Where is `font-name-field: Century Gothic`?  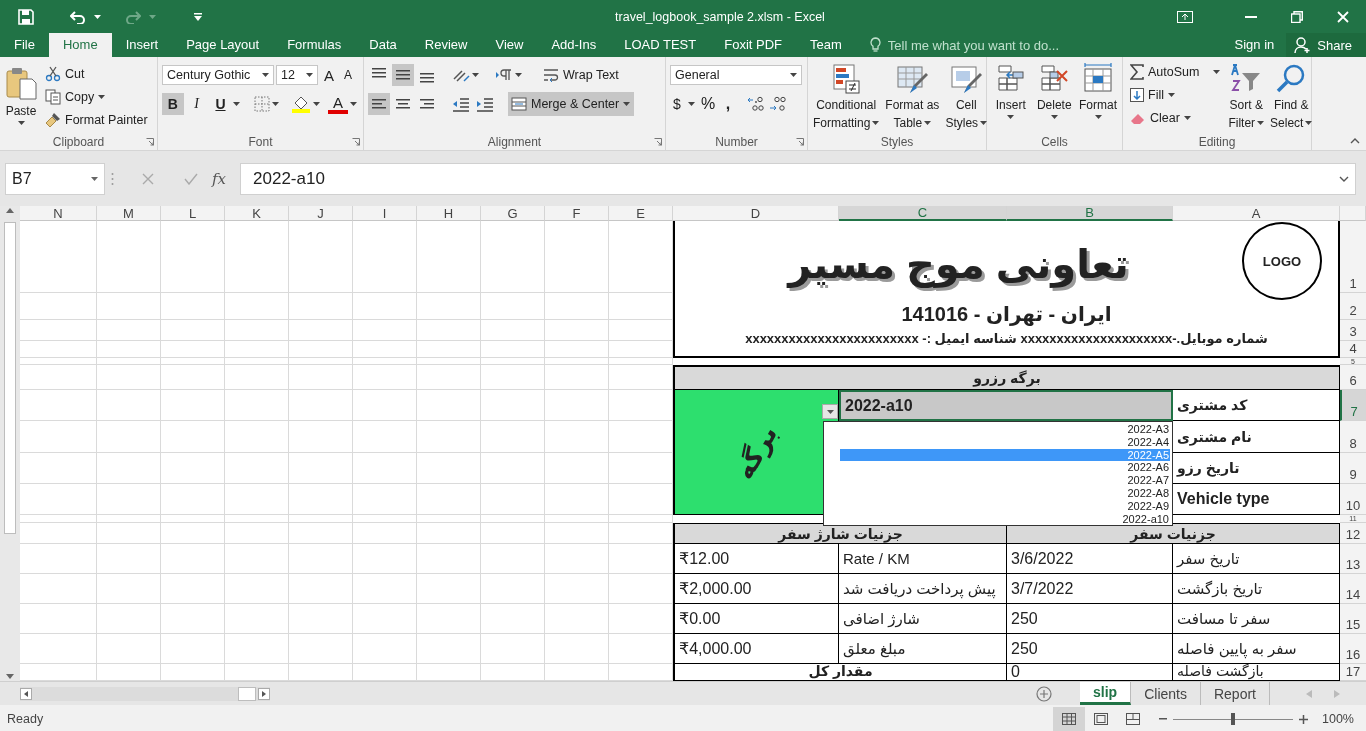 font-name-field: Century Gothic is located at coordinates (218, 75).